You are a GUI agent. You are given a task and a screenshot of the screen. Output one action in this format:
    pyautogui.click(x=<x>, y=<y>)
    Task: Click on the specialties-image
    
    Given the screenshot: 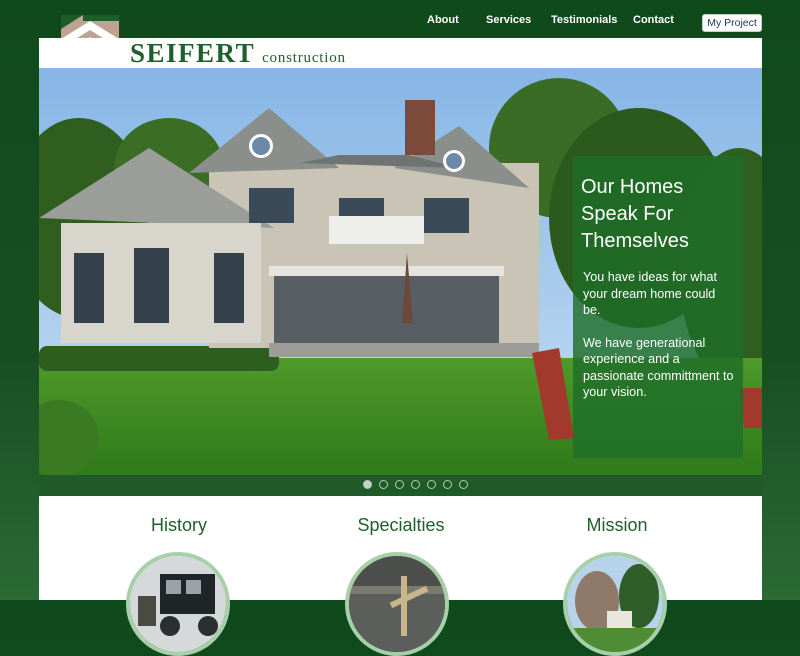 What is the action you would take?
    pyautogui.click(x=397, y=604)
    